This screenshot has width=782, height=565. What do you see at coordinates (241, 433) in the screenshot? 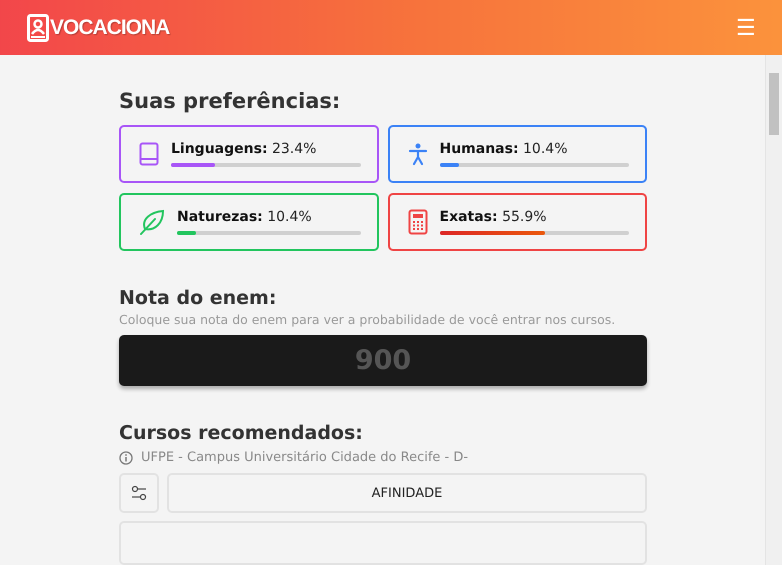
I see `section-title: Cursos recomendados:` at bounding box center [241, 433].